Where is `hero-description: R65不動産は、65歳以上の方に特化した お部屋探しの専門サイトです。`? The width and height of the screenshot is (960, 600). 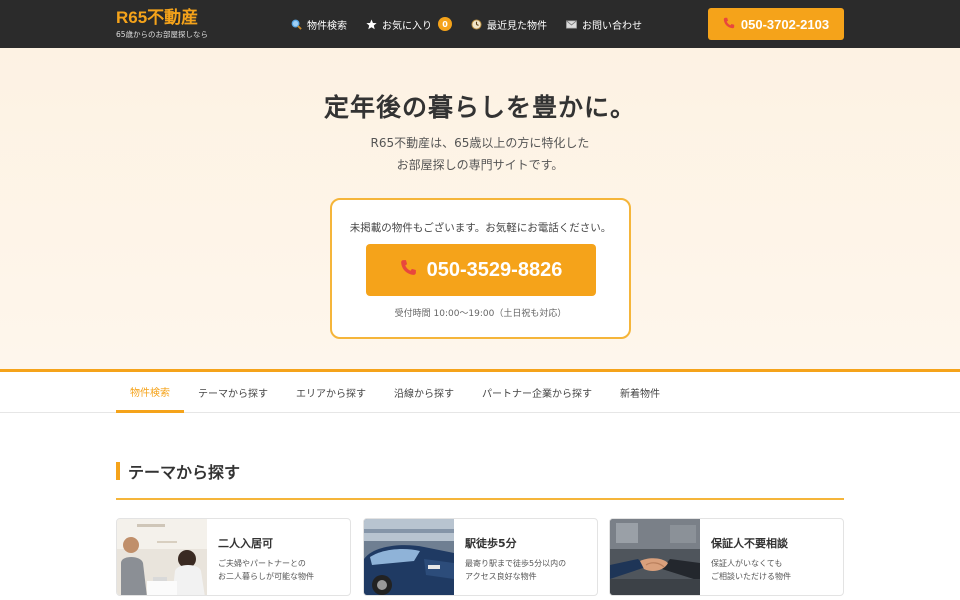 hero-description: R65不動産は、65歳以上の方に特化した お部屋探しの専門サイトです。 is located at coordinates (480, 154).